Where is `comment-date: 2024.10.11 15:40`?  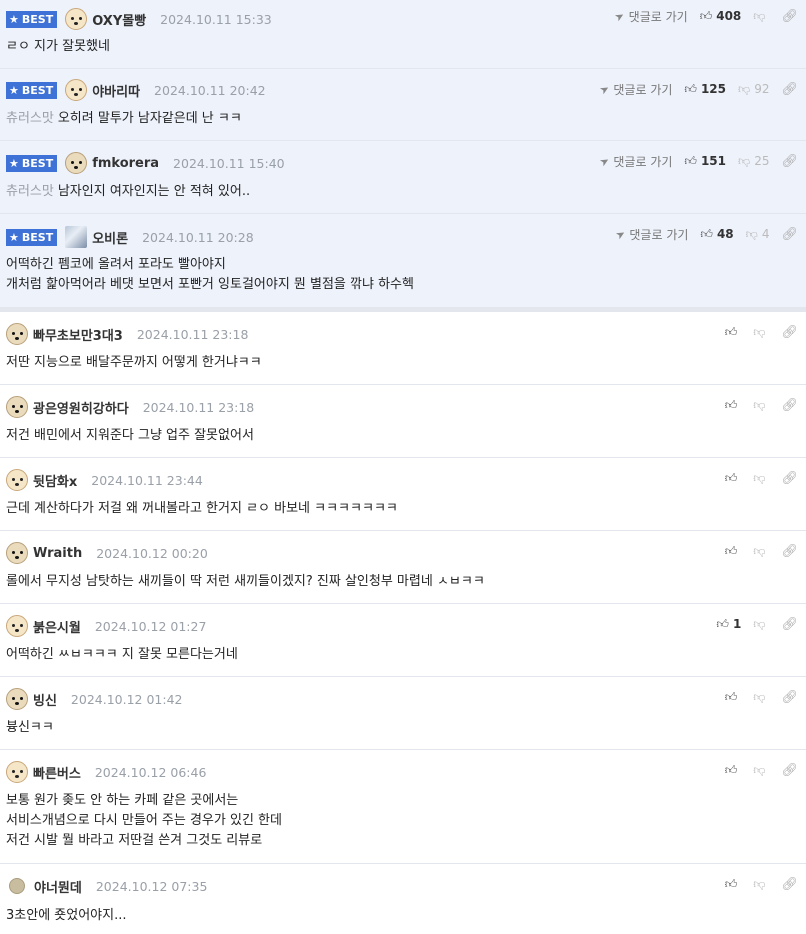 comment-date: 2024.10.11 15:40 is located at coordinates (229, 163).